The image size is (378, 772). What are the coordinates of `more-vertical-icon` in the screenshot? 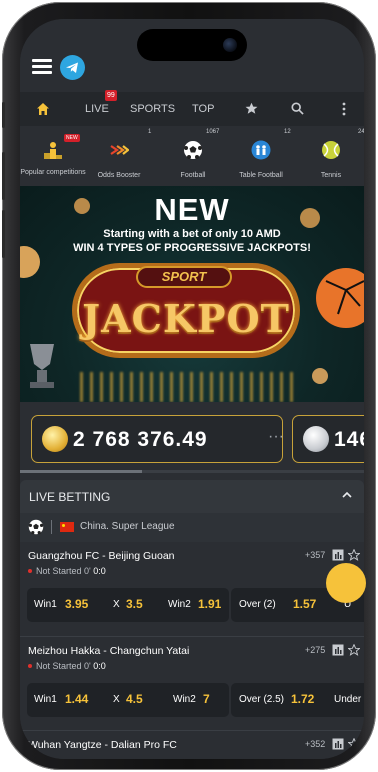 It's located at (344, 109).